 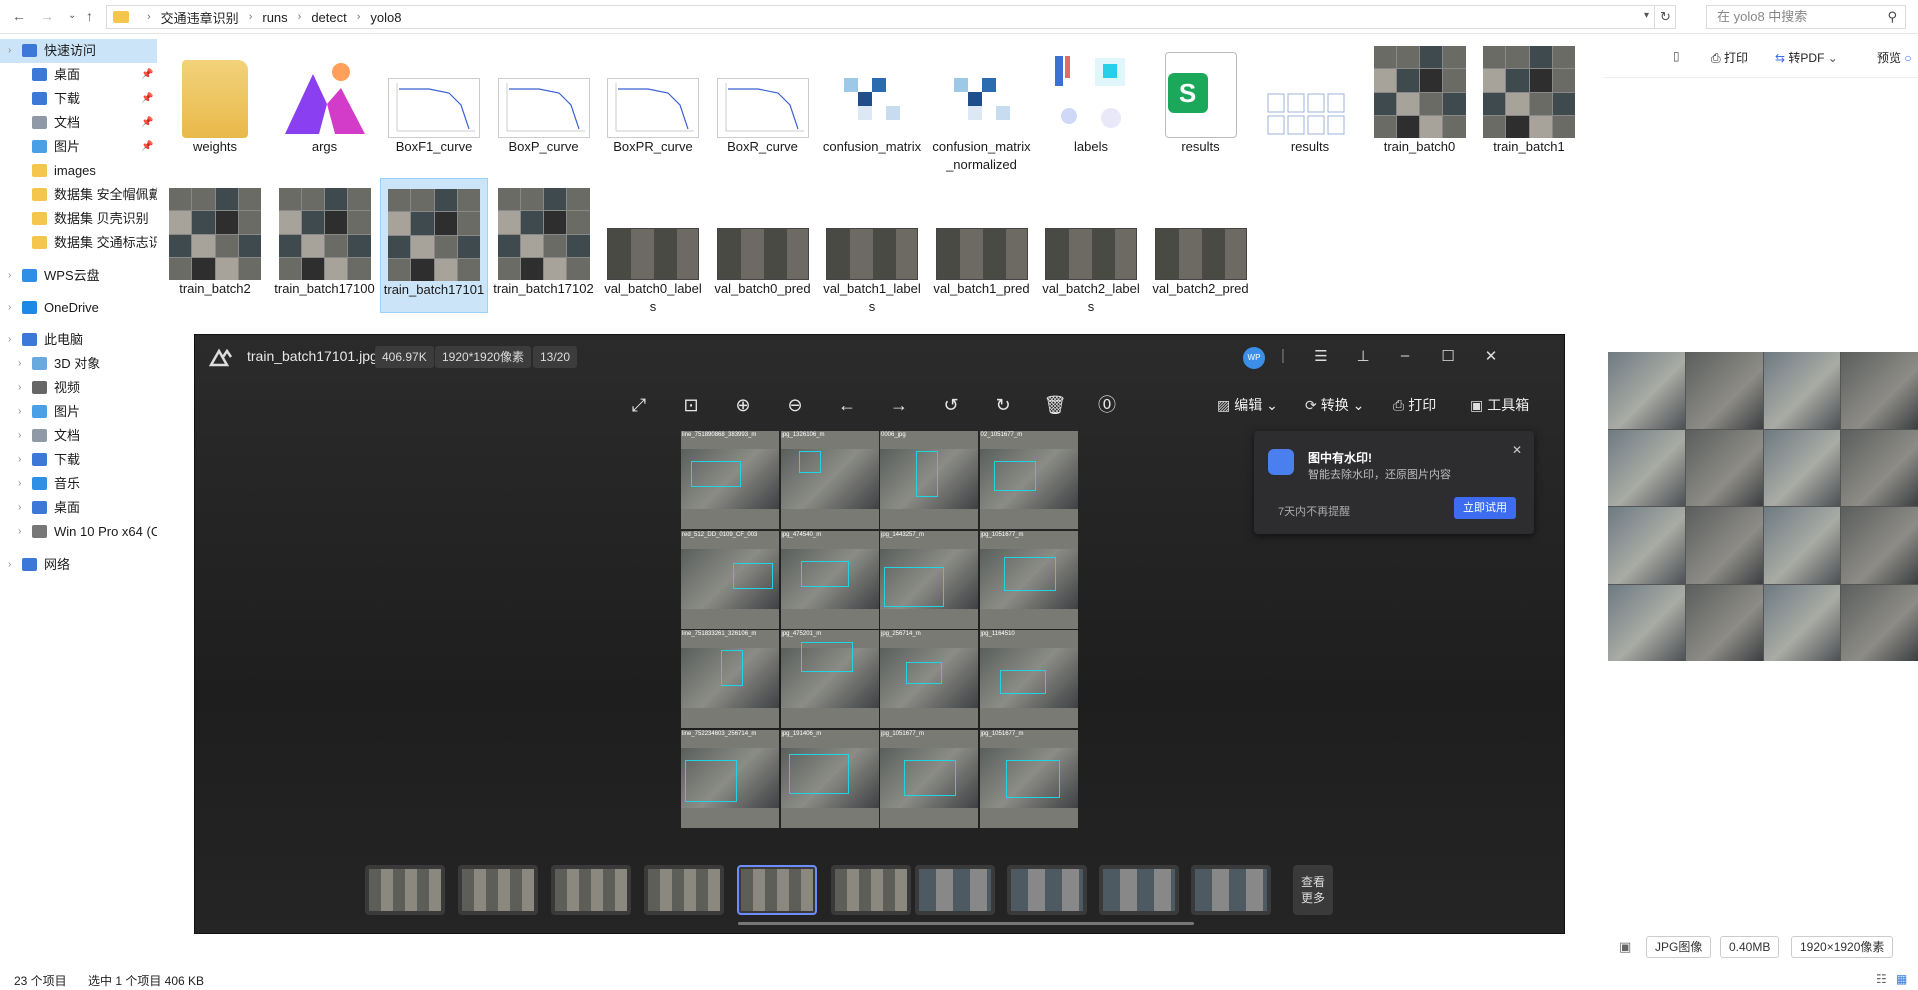 I want to click on breadcrumb-item: detect, so click(x=328, y=17).